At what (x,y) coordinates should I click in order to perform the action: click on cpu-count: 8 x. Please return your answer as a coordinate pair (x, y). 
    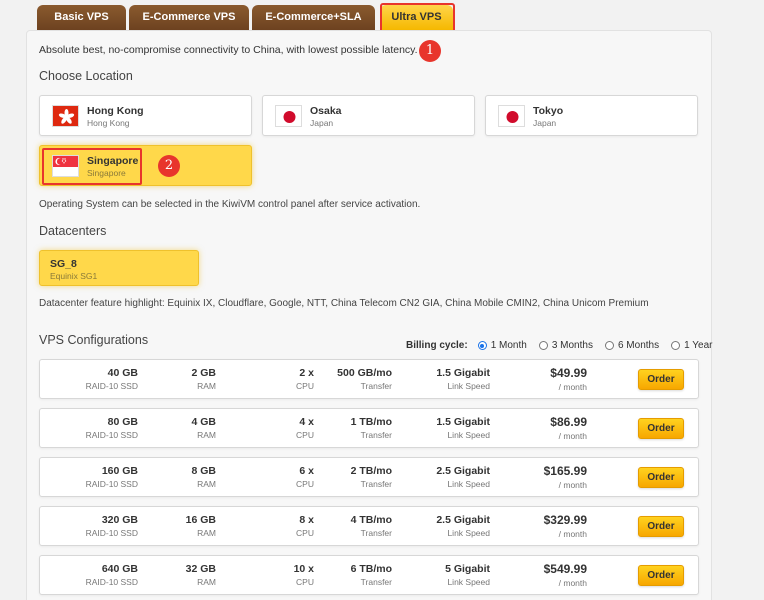
    Looking at the image, I should click on (306, 520).